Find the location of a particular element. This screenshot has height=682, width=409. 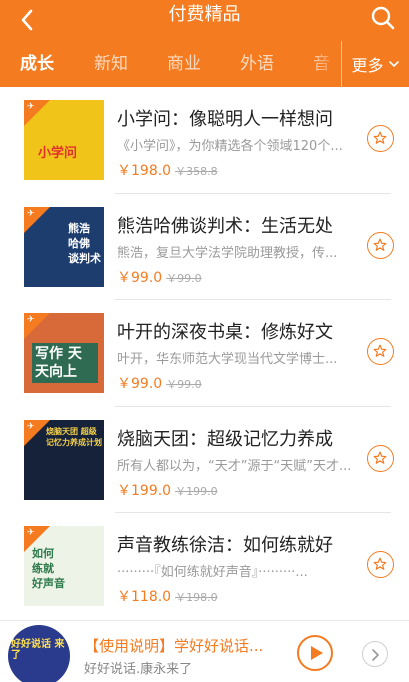

tab-growth: 成长 is located at coordinates (37, 64).